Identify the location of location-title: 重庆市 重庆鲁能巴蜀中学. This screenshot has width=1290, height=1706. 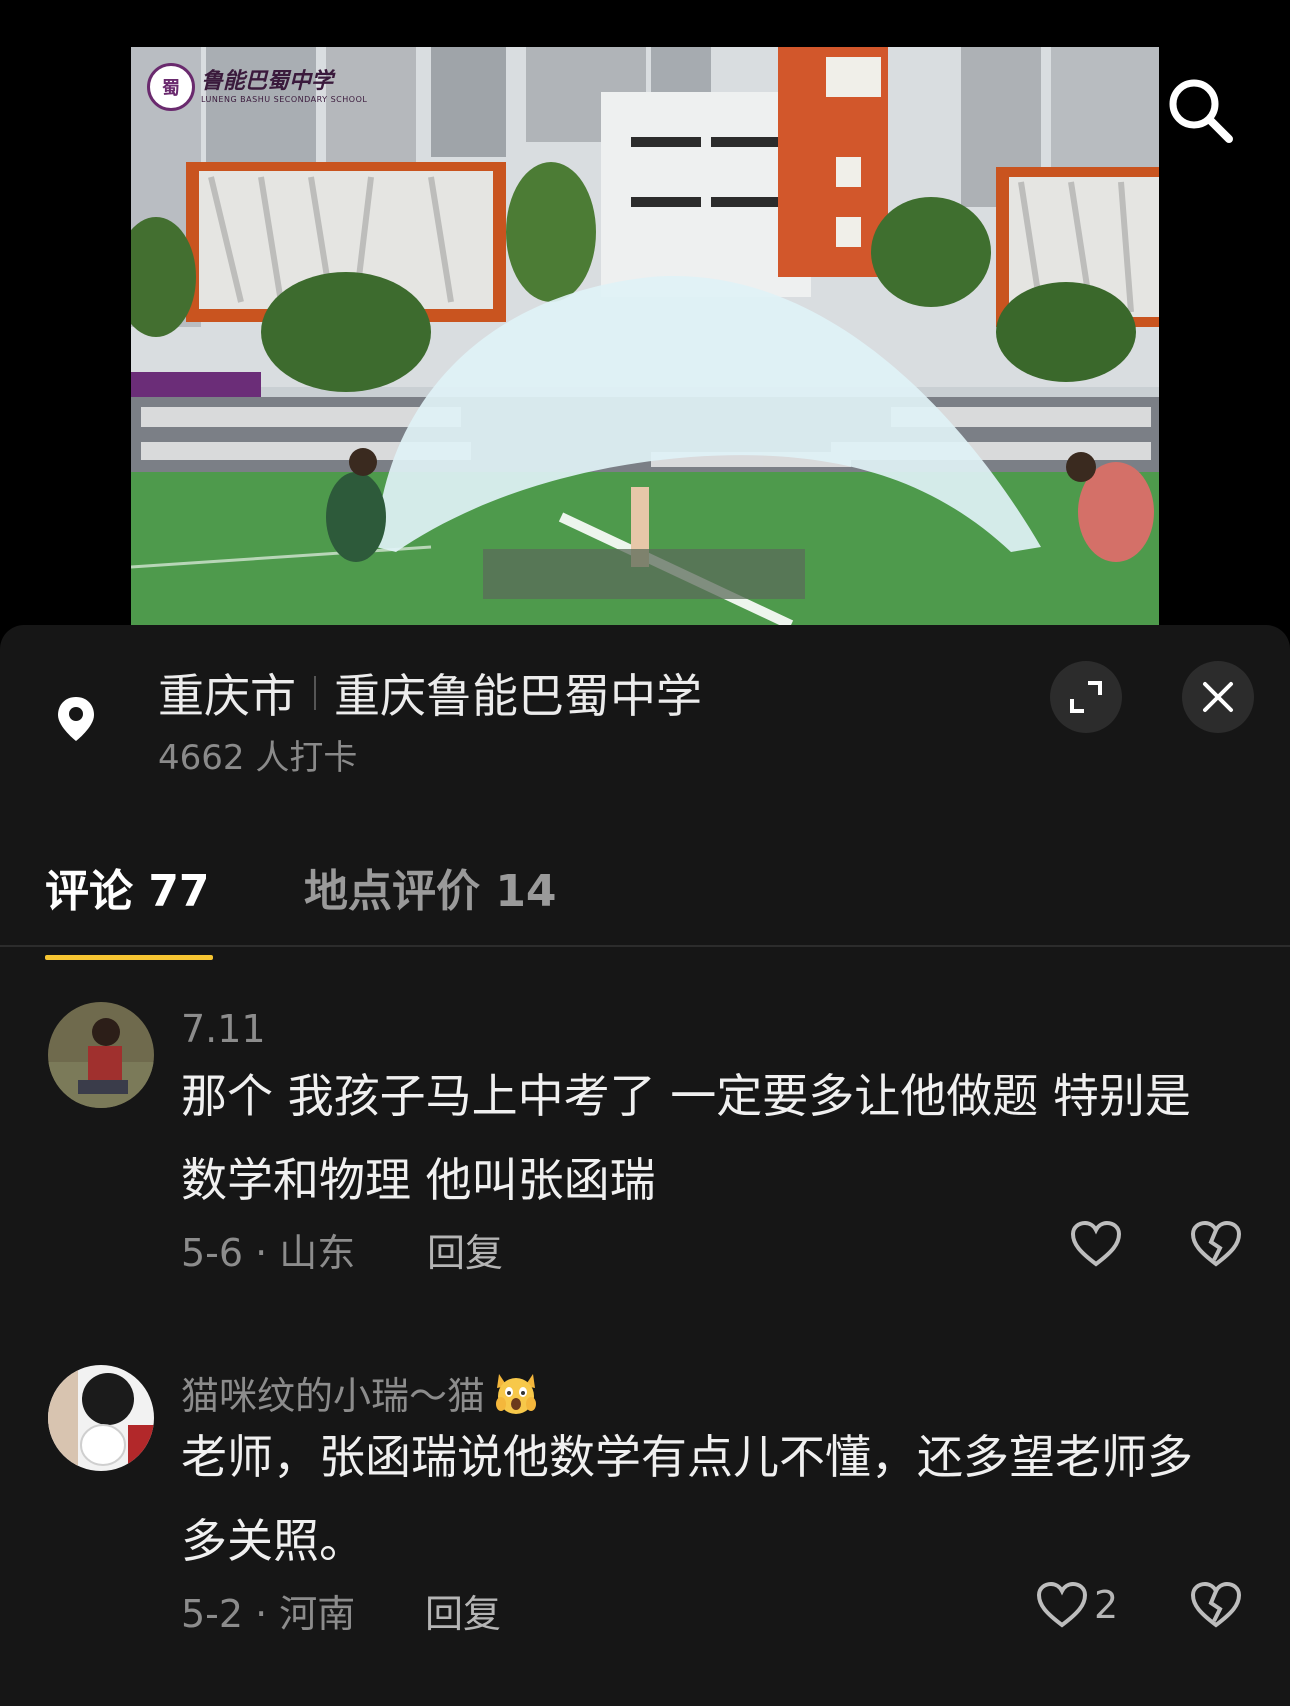
(430, 693).